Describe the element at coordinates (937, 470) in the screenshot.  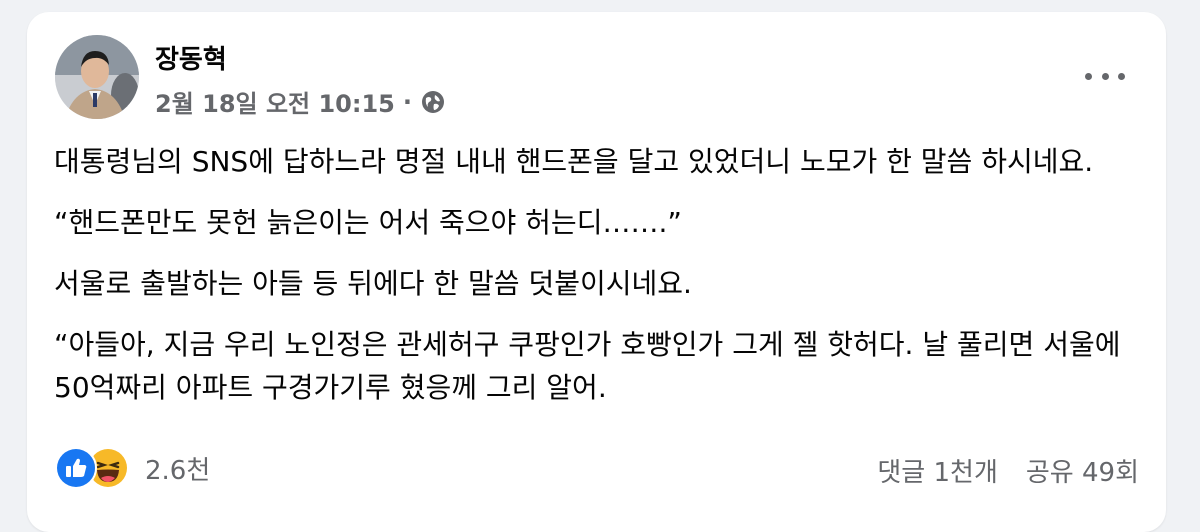
I see `comment-count: 댓글 1천개` at that location.